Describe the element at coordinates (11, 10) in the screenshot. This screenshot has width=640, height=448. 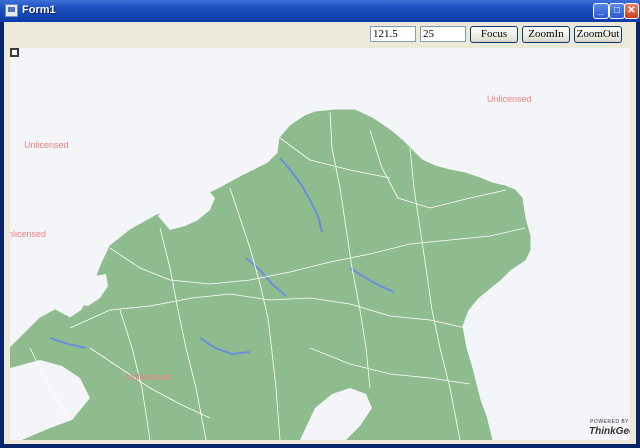
I see `app-icon` at that location.